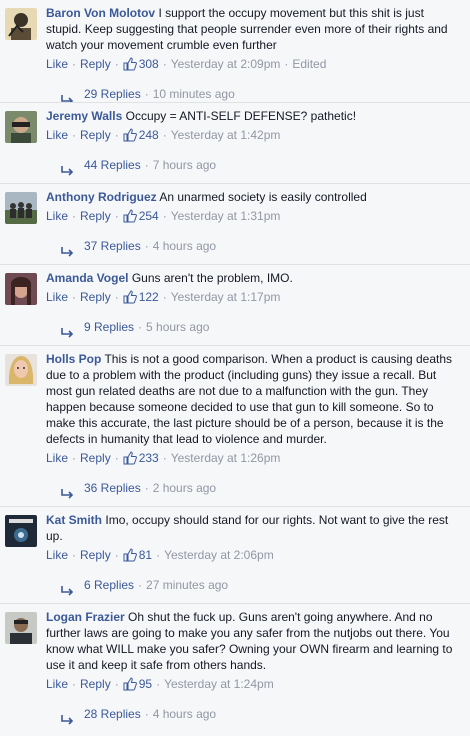 The width and height of the screenshot is (470, 736). I want to click on replies-time: 7 hours ago, so click(184, 165).